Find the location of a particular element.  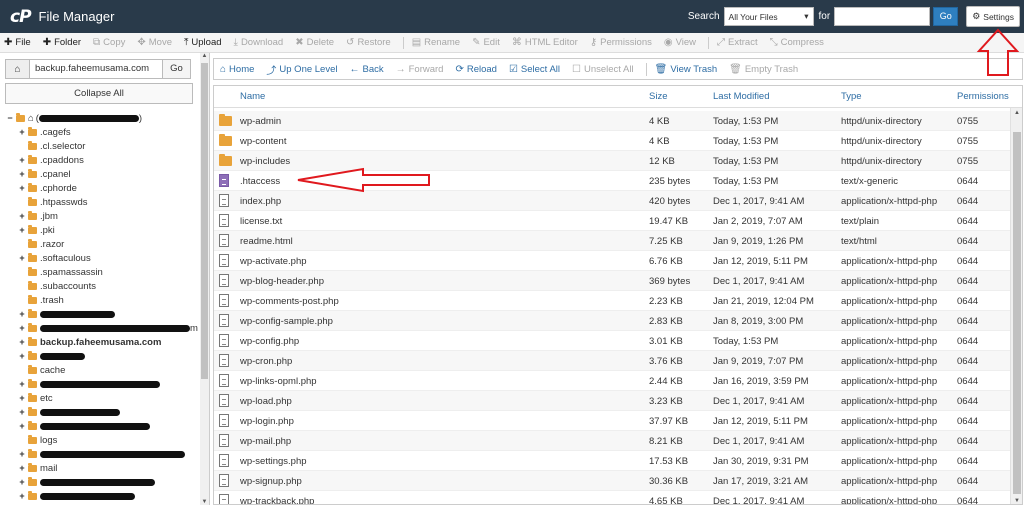

tree-item: + etc is located at coordinates (102, 398).